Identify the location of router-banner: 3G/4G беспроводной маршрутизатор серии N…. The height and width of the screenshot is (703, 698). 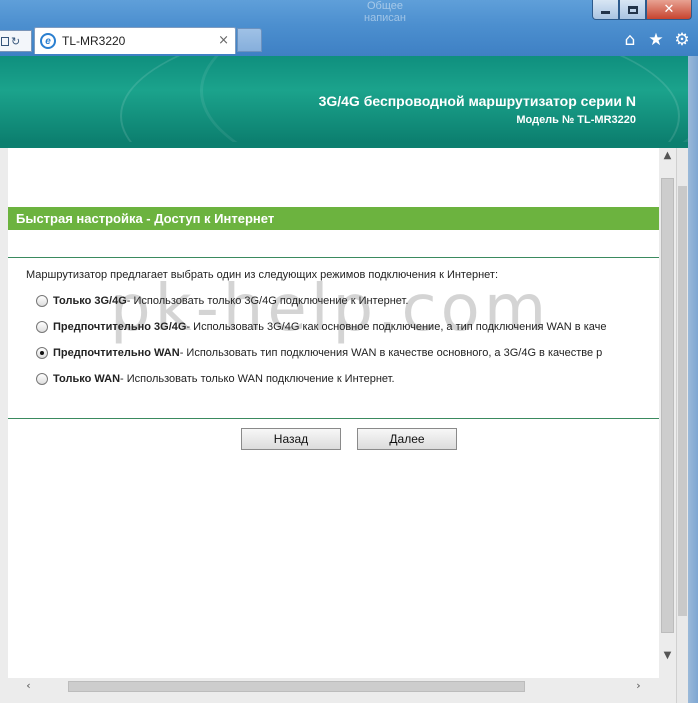
(344, 99).